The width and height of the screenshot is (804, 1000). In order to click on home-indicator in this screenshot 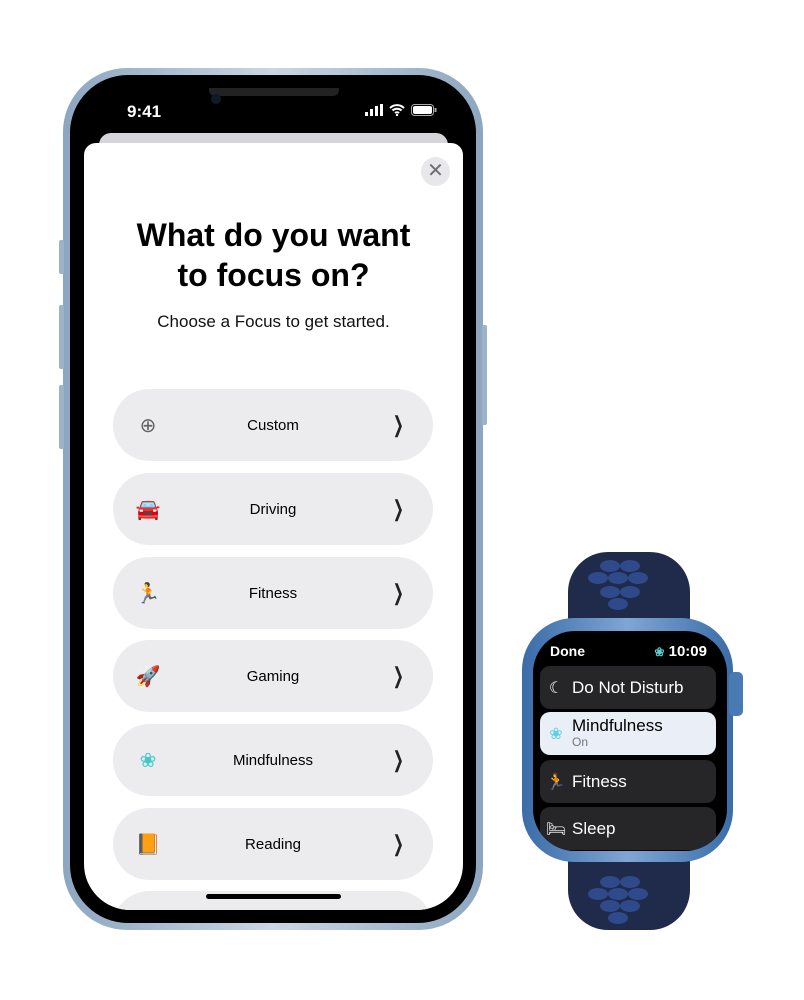, I will do `click(273, 896)`.